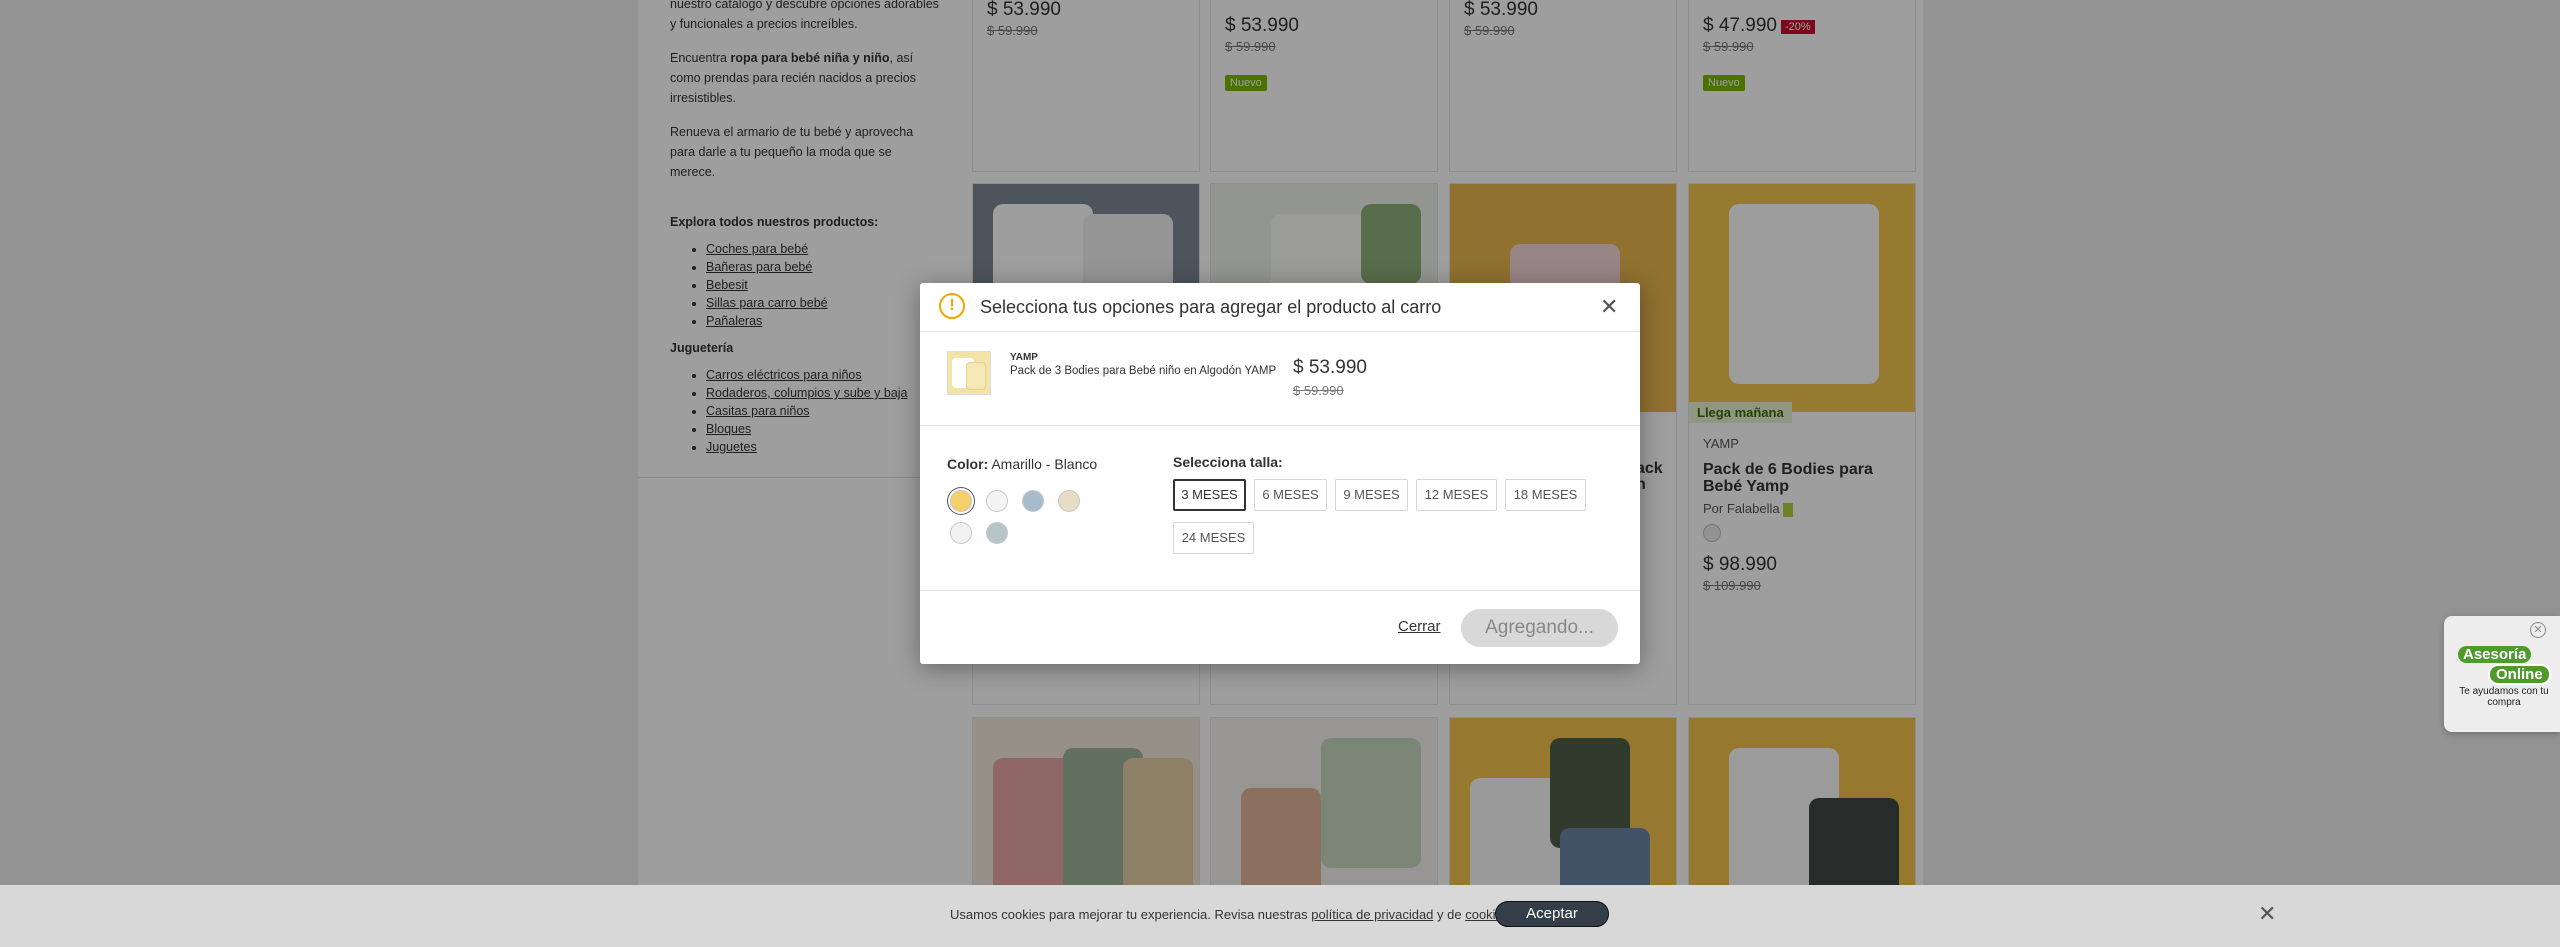  Describe the element at coordinates (2495, 654) in the screenshot. I see `chat-bubble-line1: Asesoría` at that location.